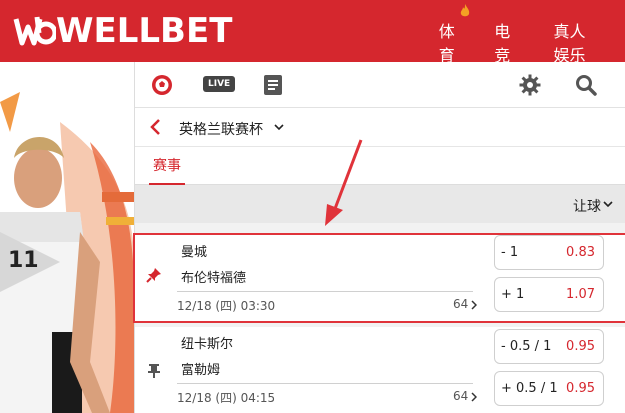  Describe the element at coordinates (226, 398) in the screenshot. I see `match-datetime: 12/18 (四) 04:15` at that location.